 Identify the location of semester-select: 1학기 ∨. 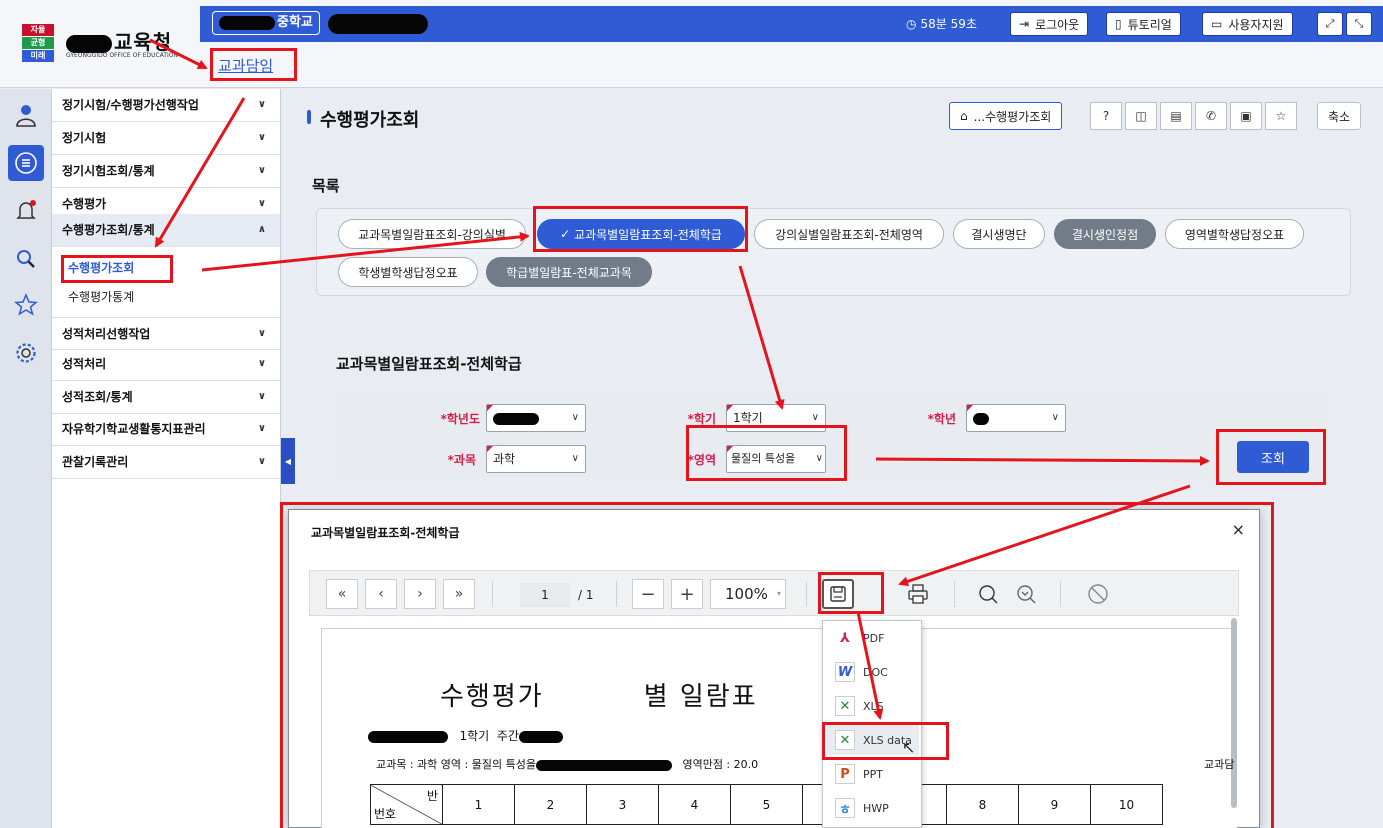
(776, 418).